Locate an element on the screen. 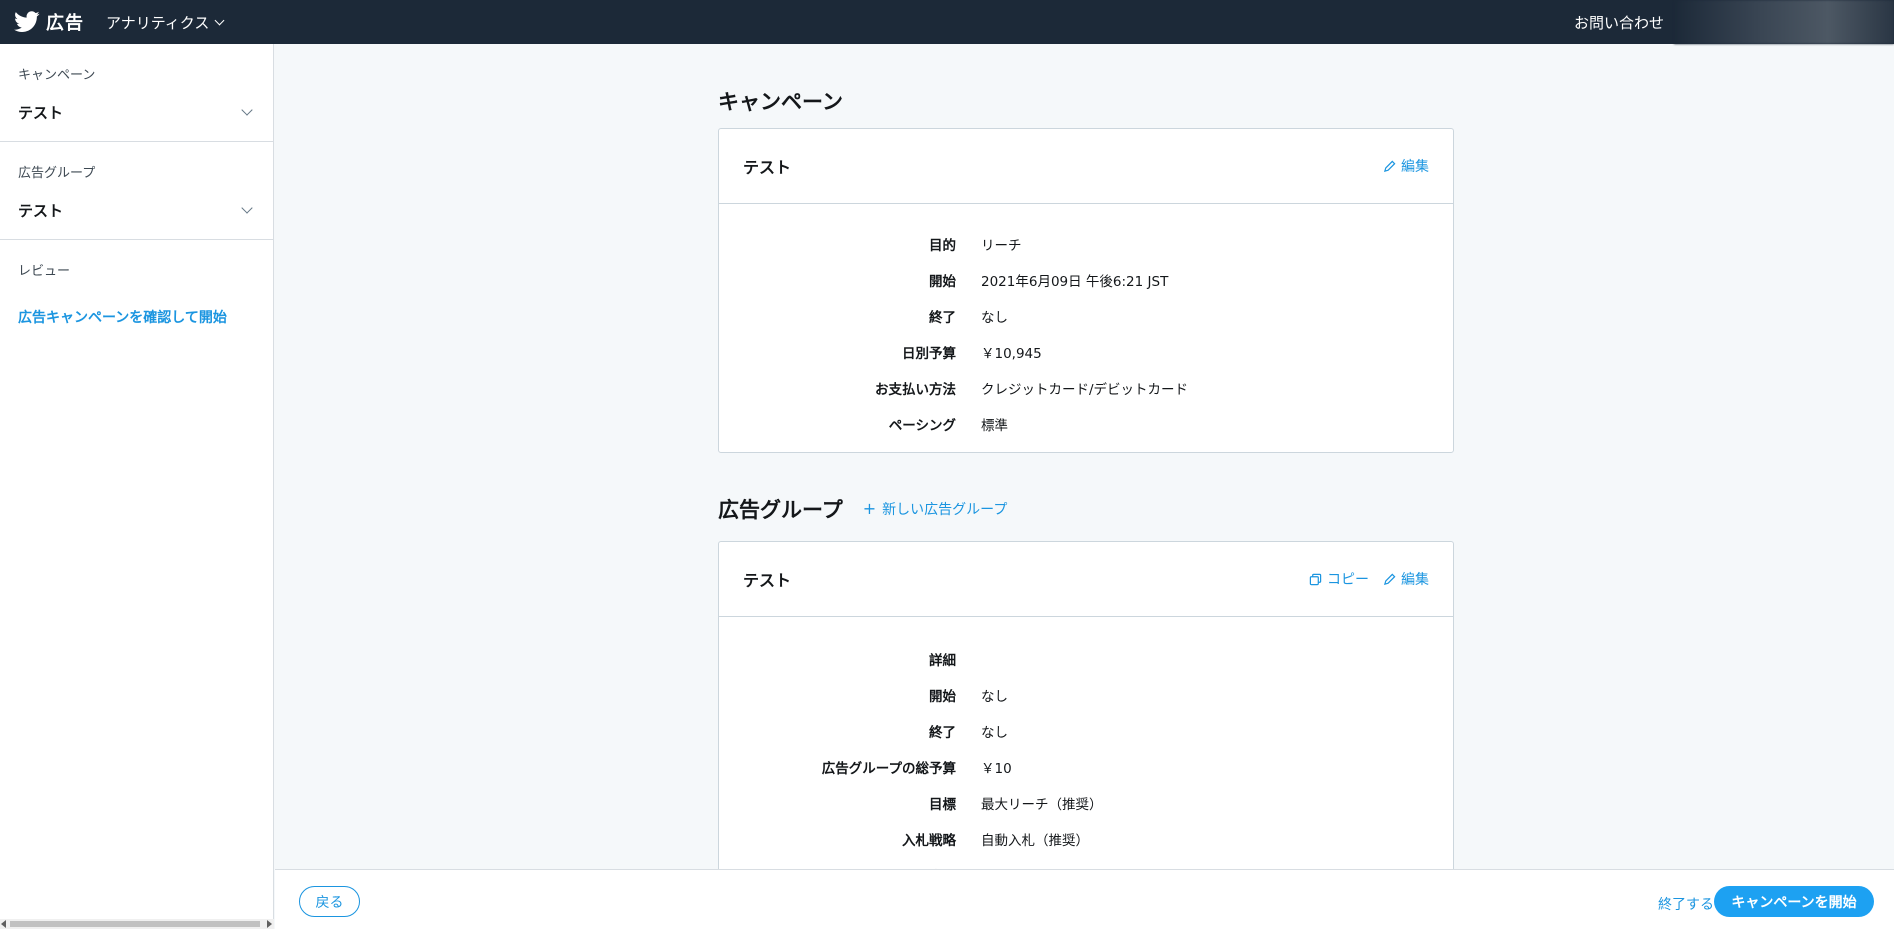 The image size is (1894, 929). adgroup-select-value: テスト is located at coordinates (41, 210).